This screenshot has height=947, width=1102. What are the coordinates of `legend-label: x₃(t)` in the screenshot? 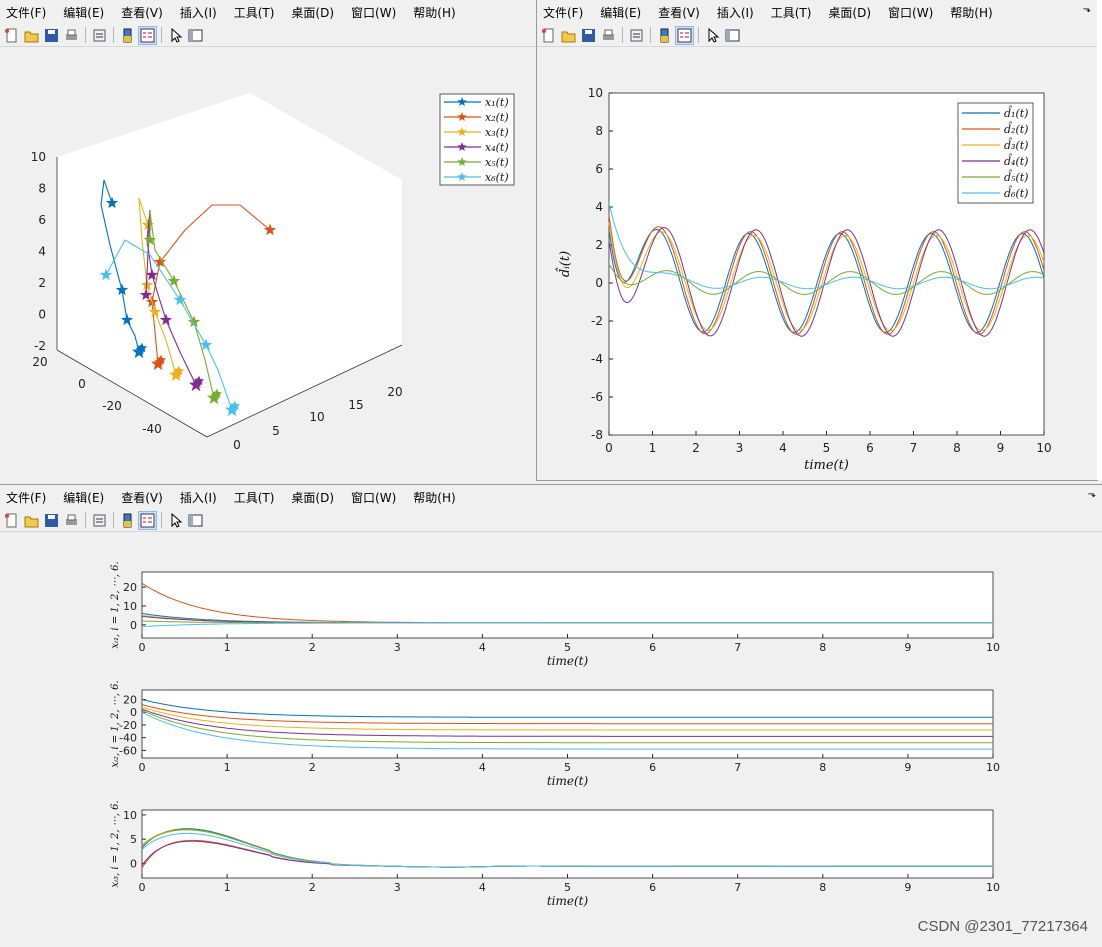 It's located at (497, 132).